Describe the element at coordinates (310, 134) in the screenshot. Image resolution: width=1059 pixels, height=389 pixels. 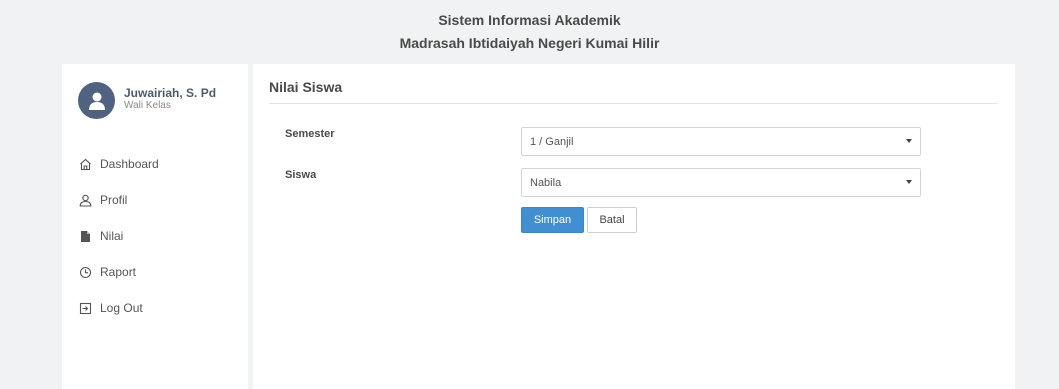
I see `semester-label: Semester` at that location.